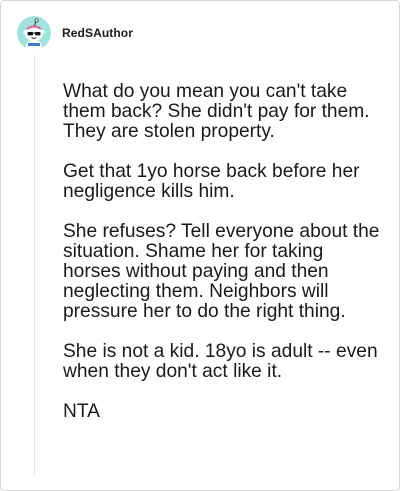 The height and width of the screenshot is (491, 400). I want to click on comment-paragraph: NTA, so click(81, 411).